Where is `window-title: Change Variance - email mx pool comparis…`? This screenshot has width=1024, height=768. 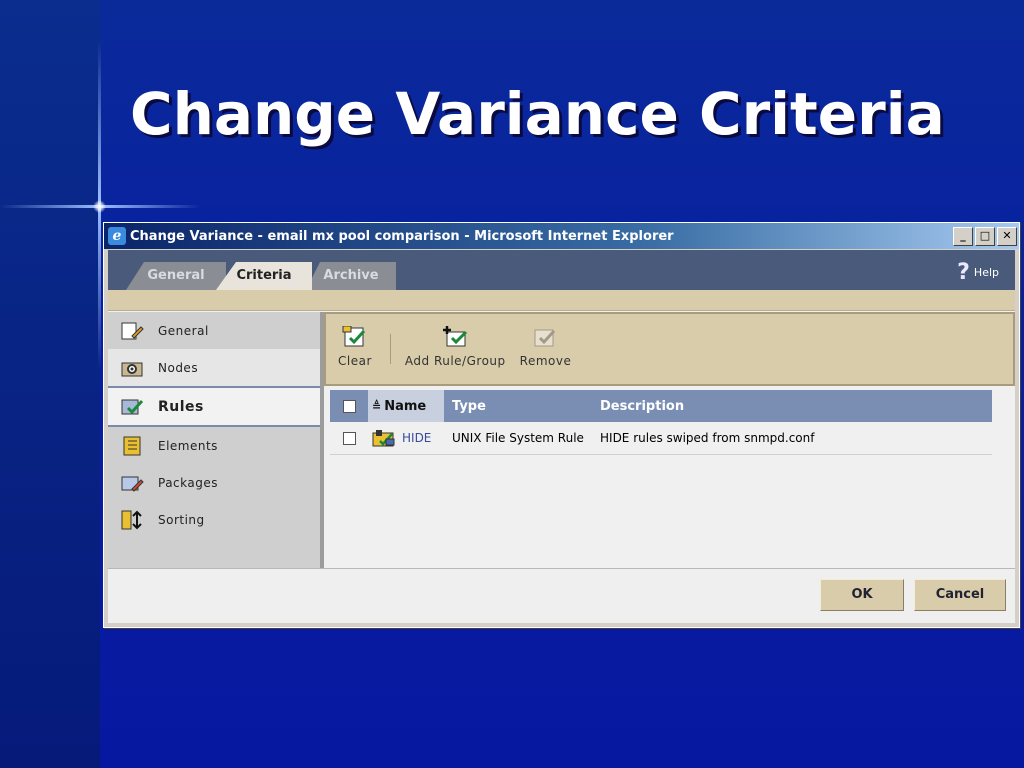
window-title: Change Variance - email mx pool comparis… is located at coordinates (402, 236).